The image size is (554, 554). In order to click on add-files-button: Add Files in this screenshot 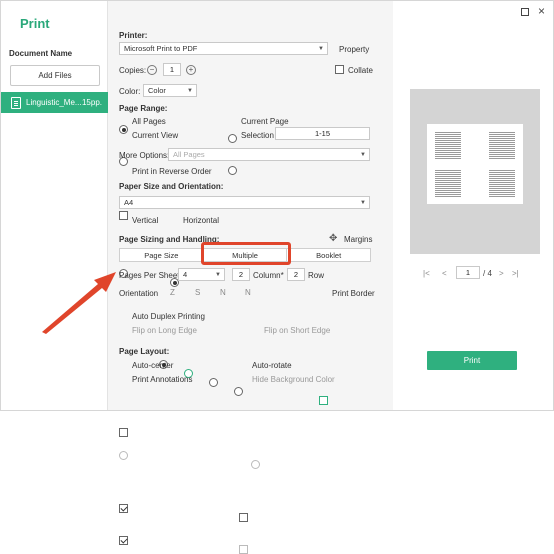, I will do `click(55, 75)`.